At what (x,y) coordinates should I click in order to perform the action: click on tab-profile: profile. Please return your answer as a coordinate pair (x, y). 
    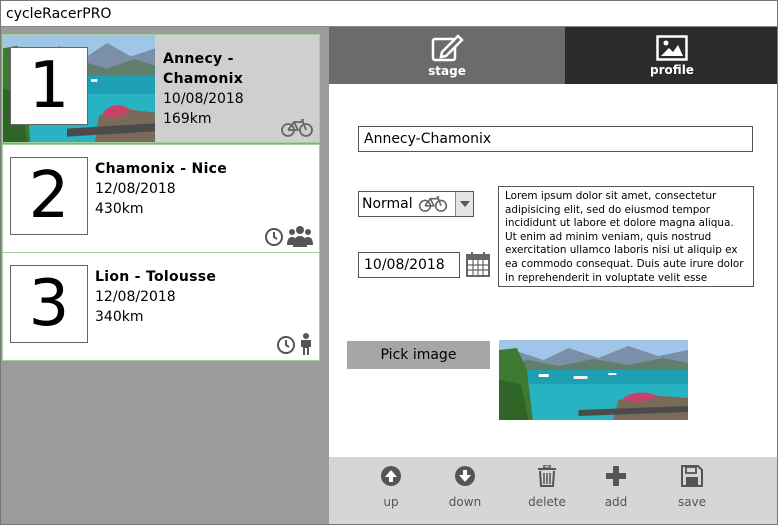
    Looking at the image, I should click on (671, 55).